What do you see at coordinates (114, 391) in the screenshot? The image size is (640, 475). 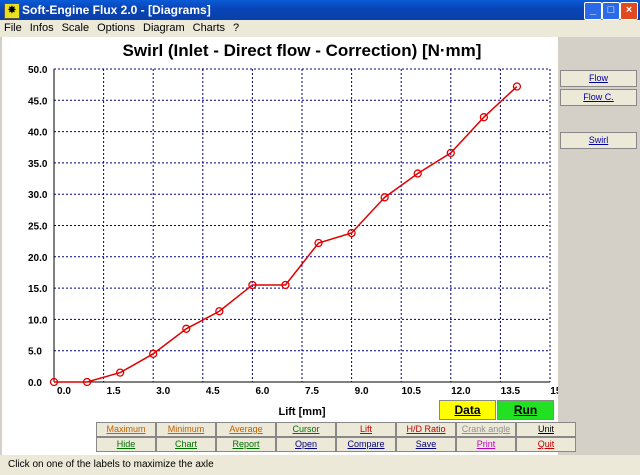 I see `x-tick-label: 1.5` at bounding box center [114, 391].